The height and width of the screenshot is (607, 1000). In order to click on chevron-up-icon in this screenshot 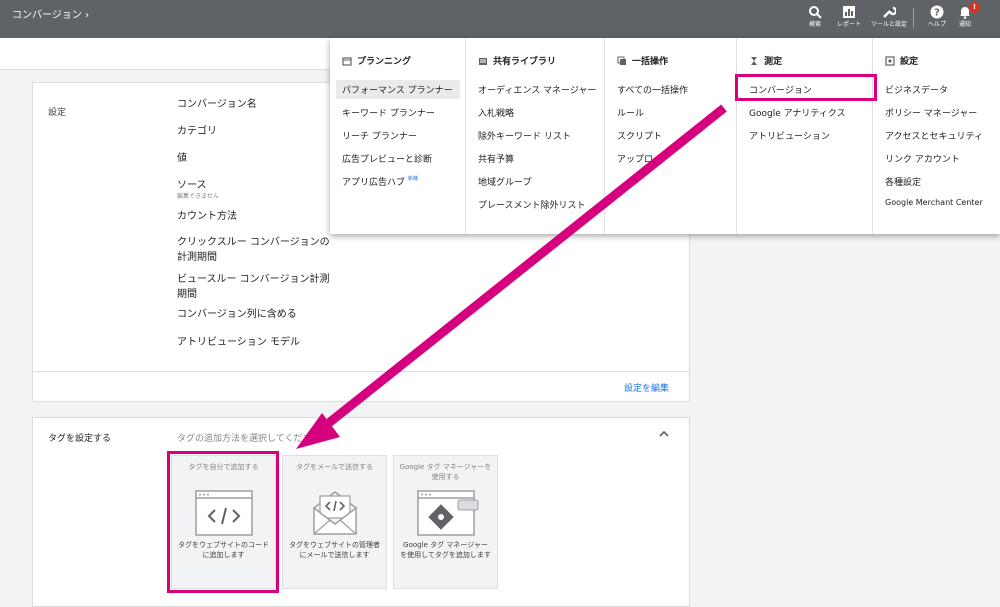, I will do `click(664, 434)`.